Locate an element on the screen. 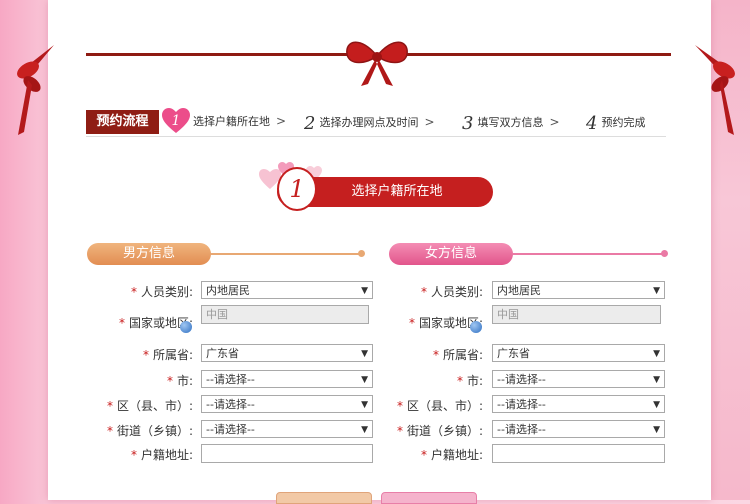  male-street-select: --请选择-- ▼ is located at coordinates (287, 429).